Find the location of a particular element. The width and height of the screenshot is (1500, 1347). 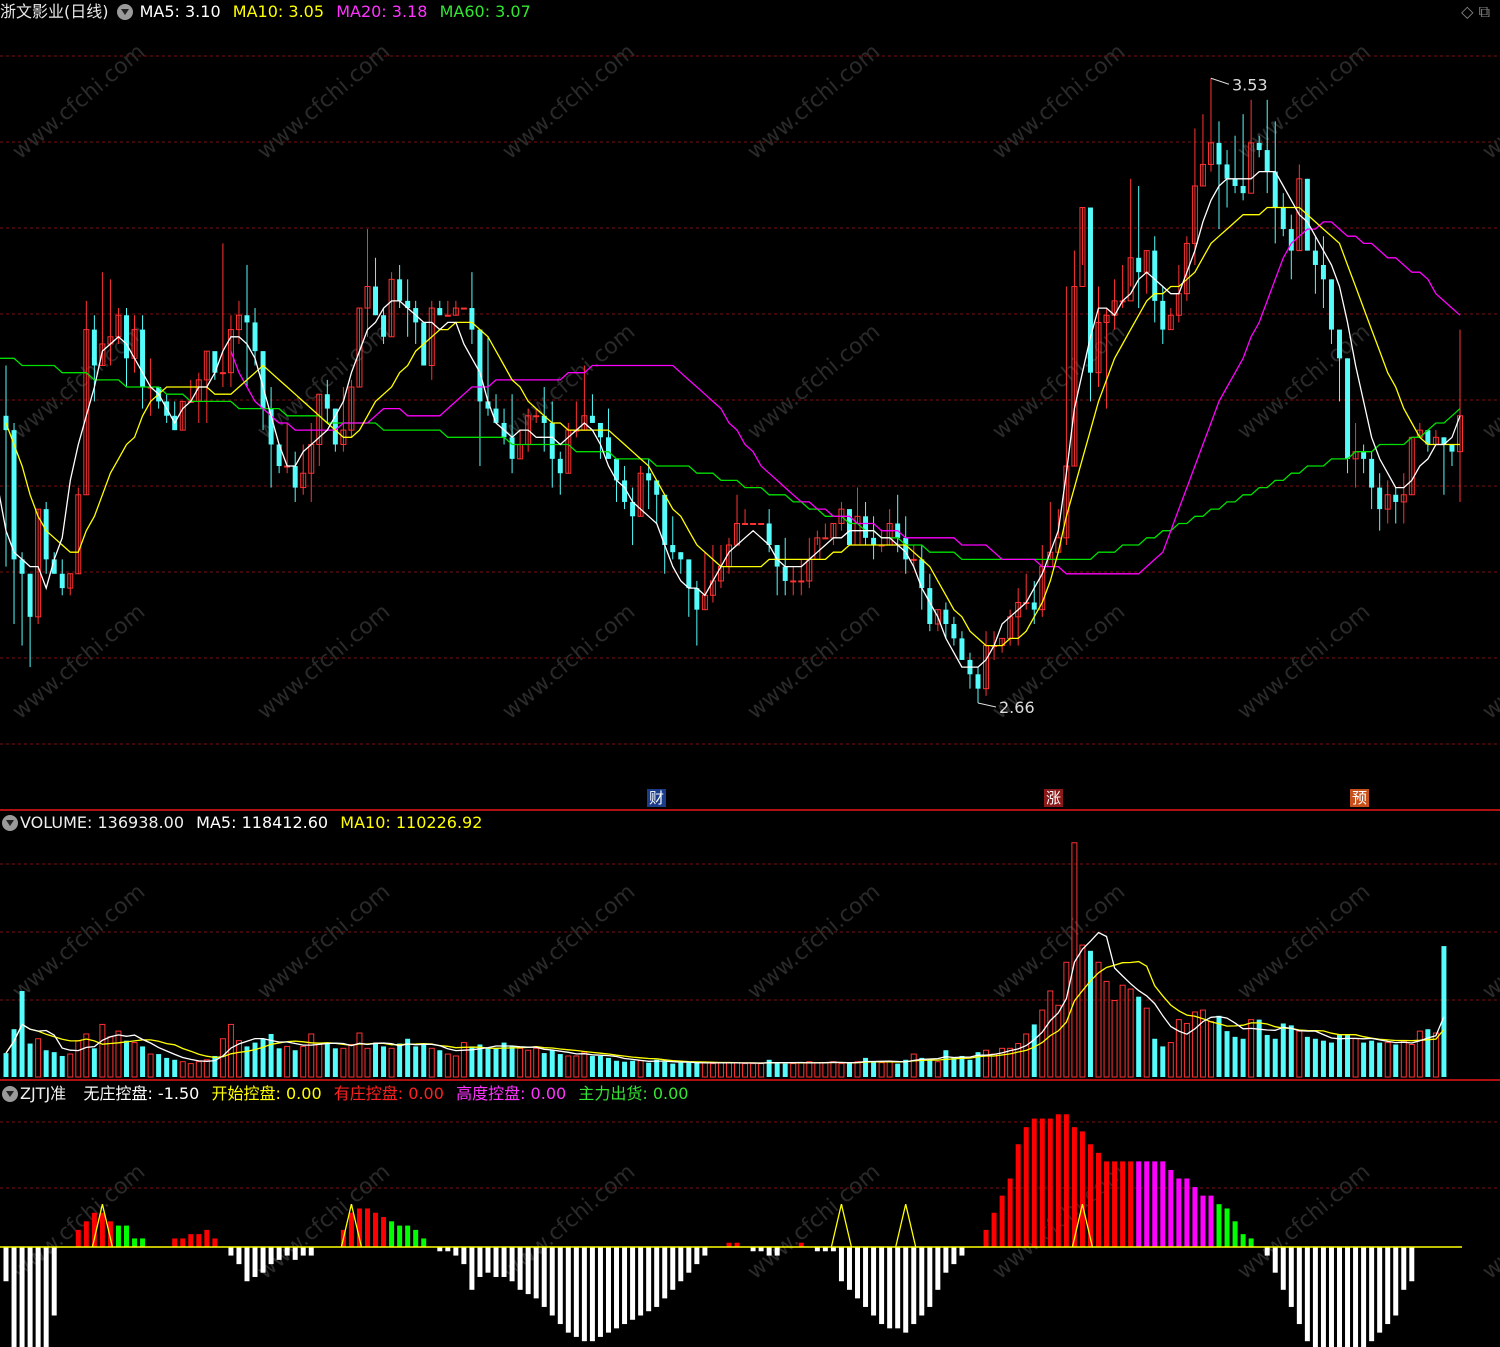

volume-settings-icon is located at coordinates (10, 823).